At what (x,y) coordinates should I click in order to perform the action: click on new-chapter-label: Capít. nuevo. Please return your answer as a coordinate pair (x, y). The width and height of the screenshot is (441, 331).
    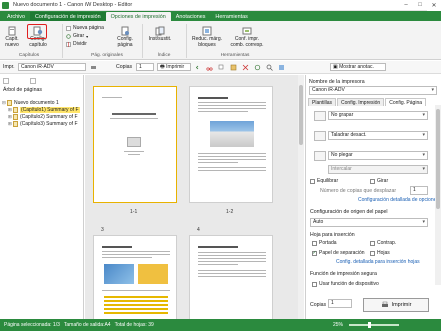
    Looking at the image, I should click on (12, 42).